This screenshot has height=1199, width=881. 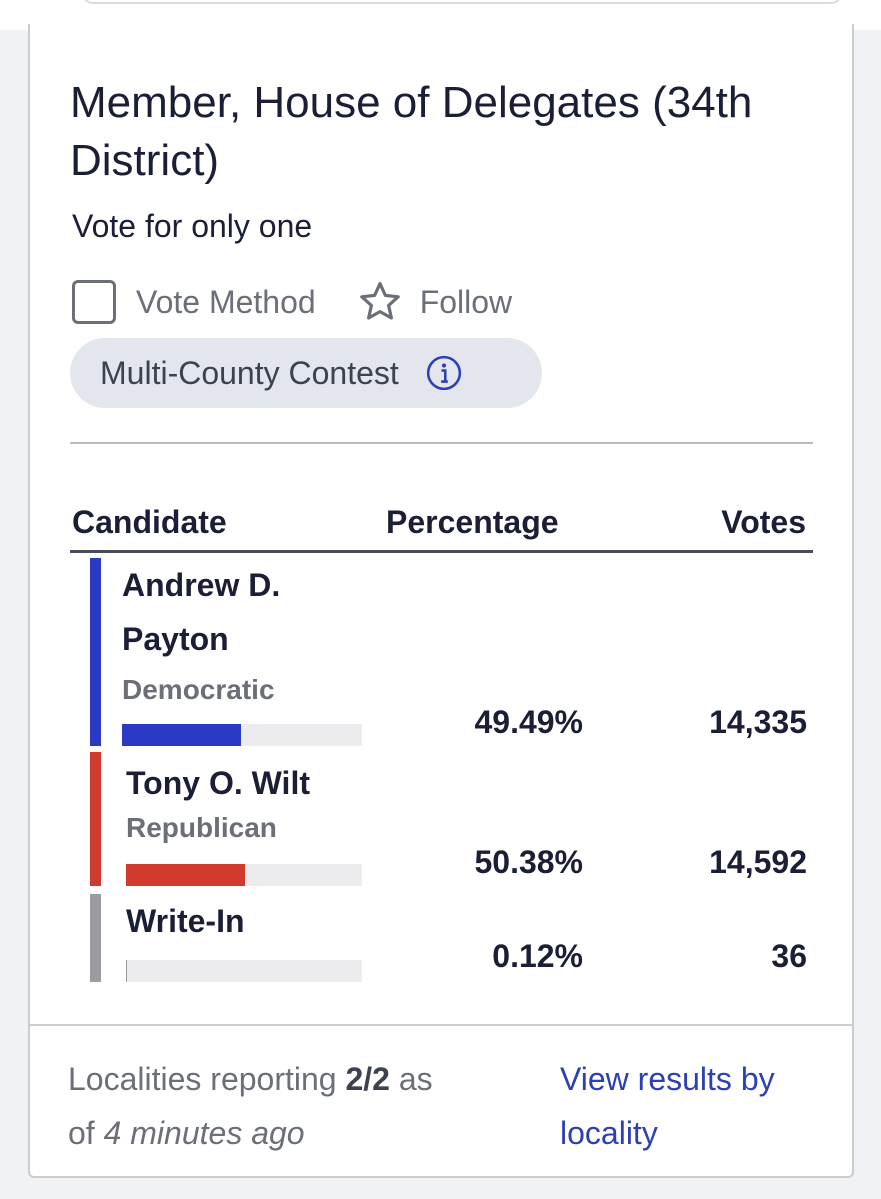 What do you see at coordinates (441, 1025) in the screenshot?
I see `footer-divider` at bounding box center [441, 1025].